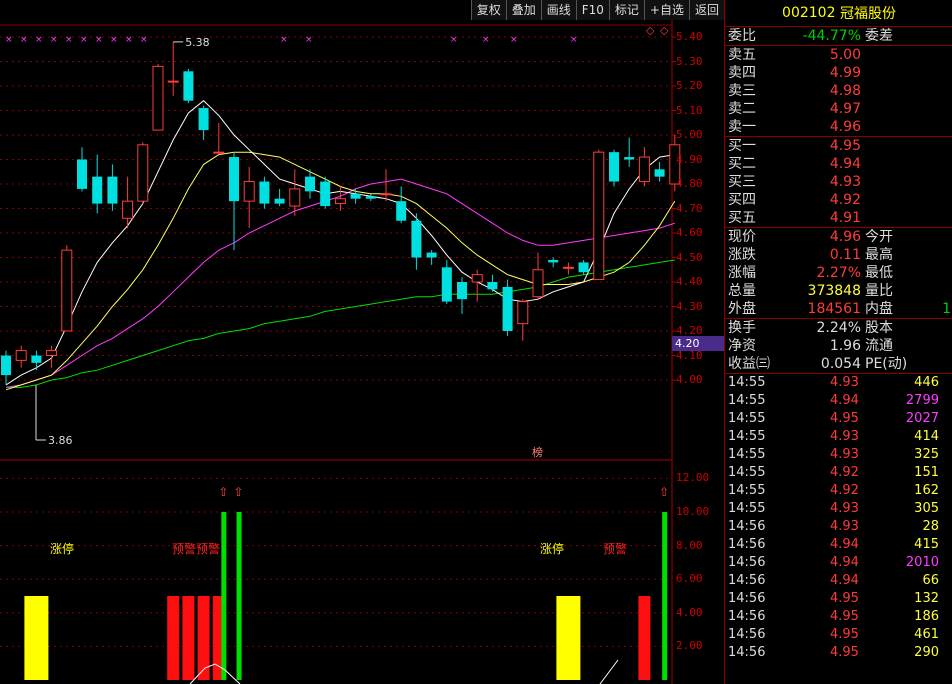 Image resolution: width=952 pixels, height=684 pixels. What do you see at coordinates (838, 218) in the screenshot?
I see `bid-row: 买五 4.91` at bounding box center [838, 218].